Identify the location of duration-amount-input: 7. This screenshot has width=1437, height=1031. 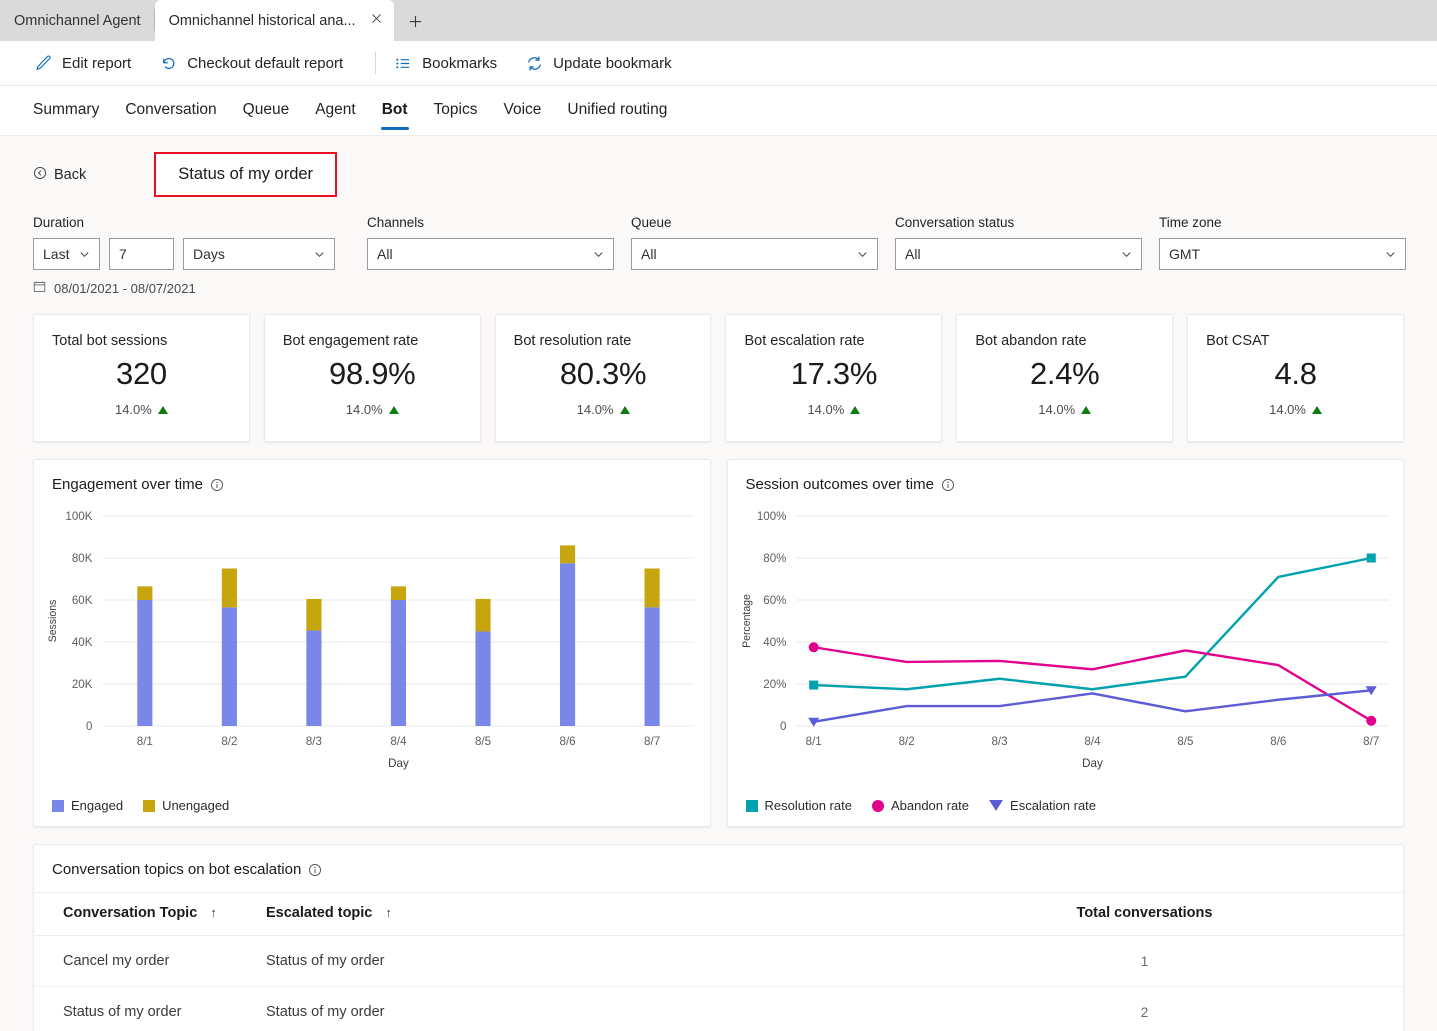
(141, 254).